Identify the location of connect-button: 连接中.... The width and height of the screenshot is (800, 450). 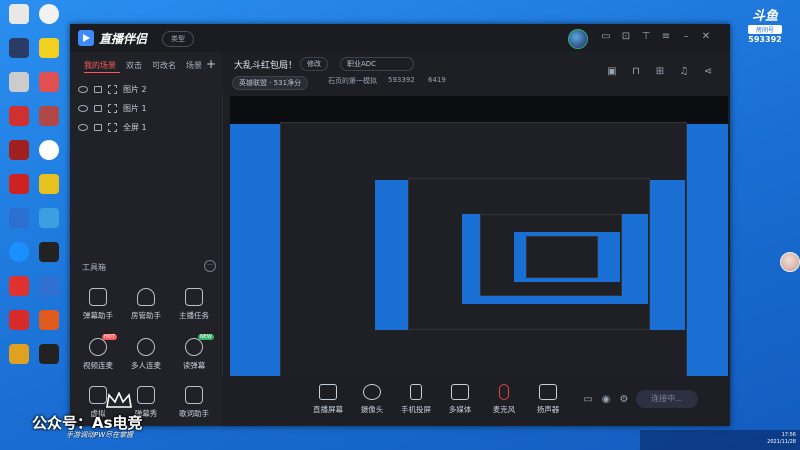
(667, 399).